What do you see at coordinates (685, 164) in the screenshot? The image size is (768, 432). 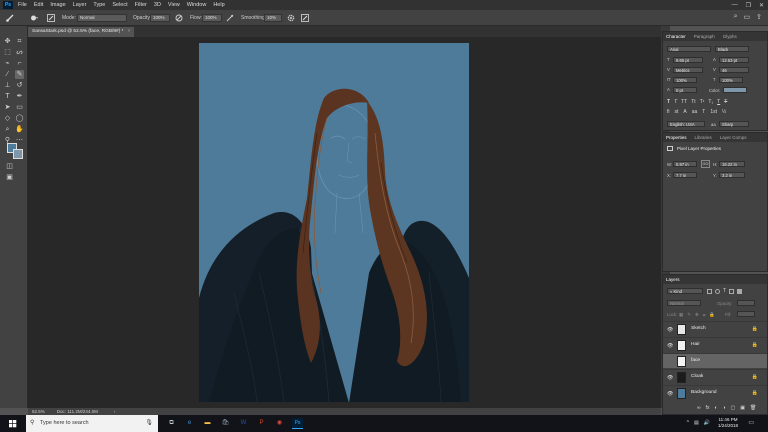 I see `width-field: 5.97 in` at bounding box center [685, 164].